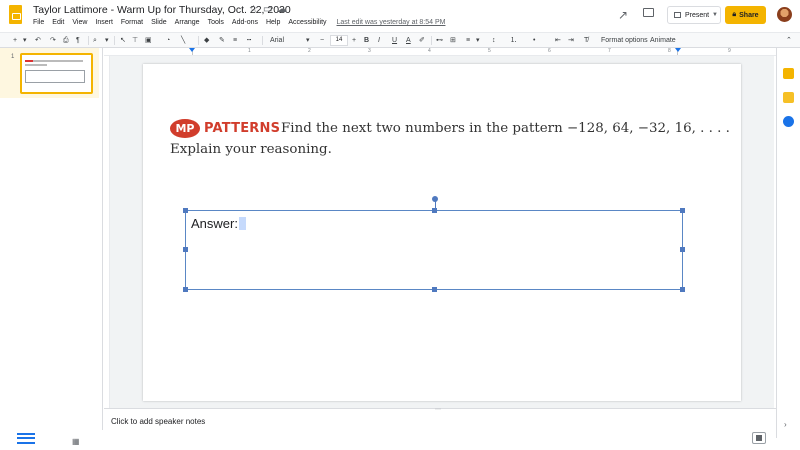 The image size is (800, 450). What do you see at coordinates (309, 51) in the screenshot?
I see `ruler-number: 2` at bounding box center [309, 51].